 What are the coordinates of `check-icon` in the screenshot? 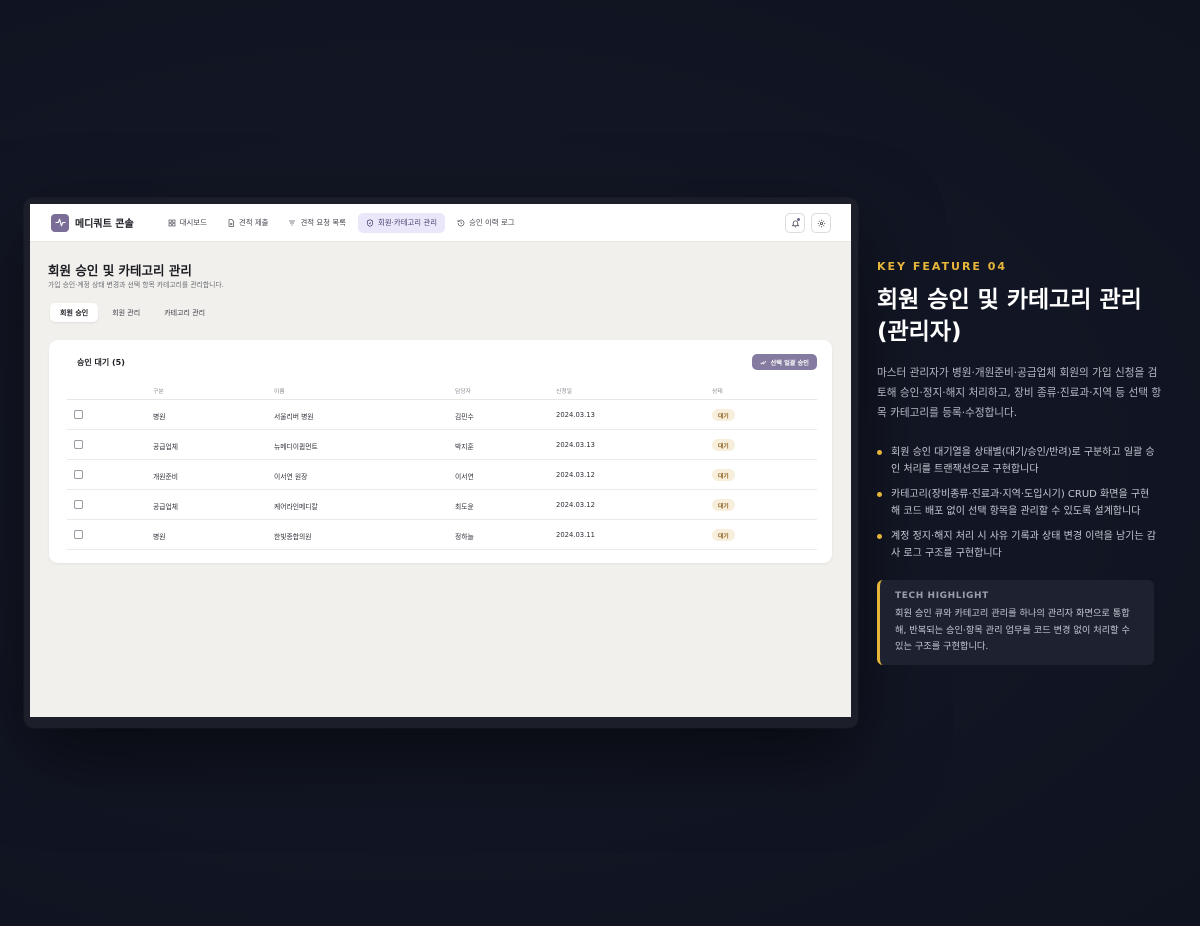 It's located at (762, 362).